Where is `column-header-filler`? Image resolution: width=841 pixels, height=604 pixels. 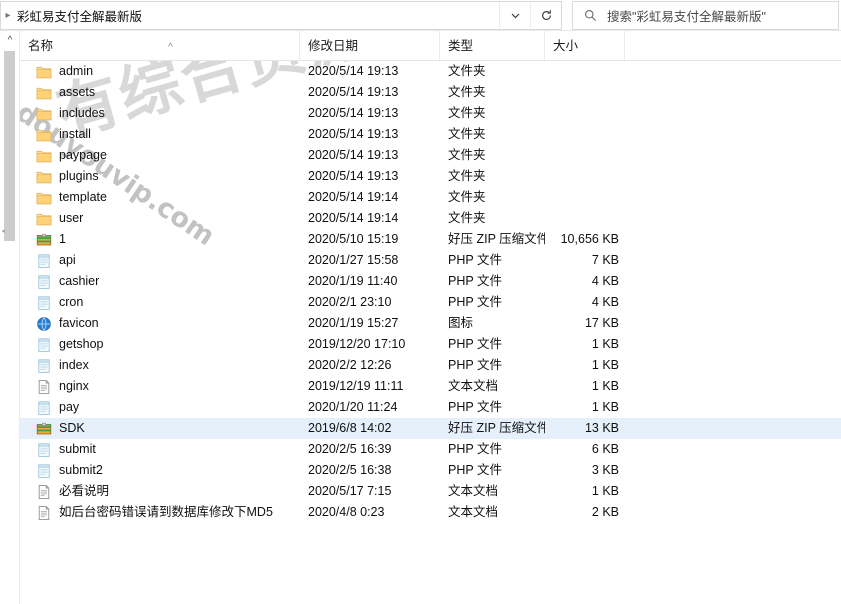
column-header-filler is located at coordinates (733, 46).